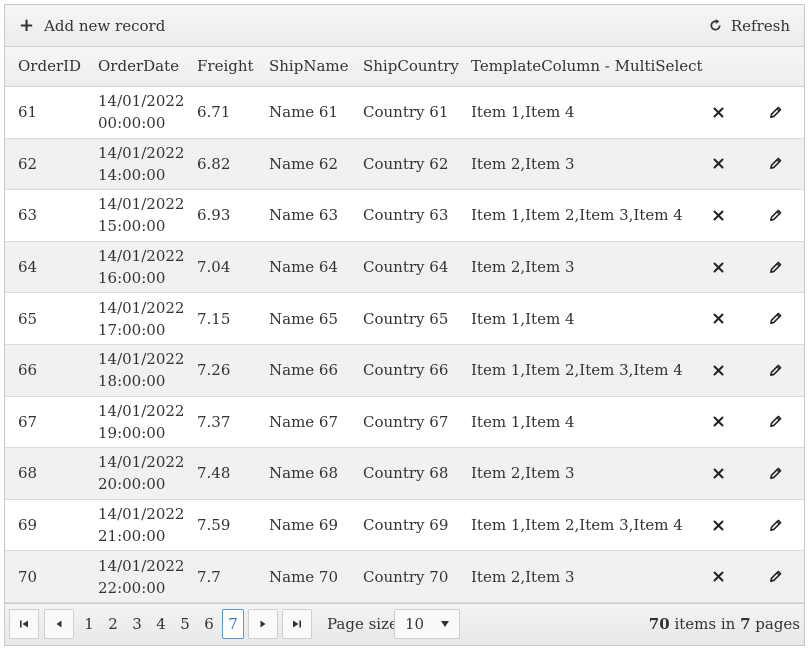 The height and width of the screenshot is (650, 809). What do you see at coordinates (724, 624) in the screenshot?
I see `pager-info: 70 items in 7 pages` at bounding box center [724, 624].